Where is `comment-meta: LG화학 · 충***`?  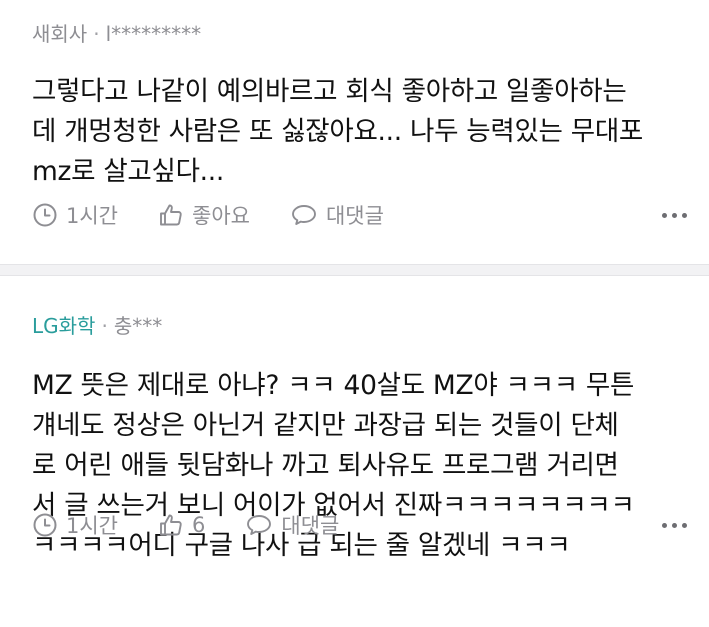
comment-meta: LG화학 · 충*** is located at coordinates (360, 326).